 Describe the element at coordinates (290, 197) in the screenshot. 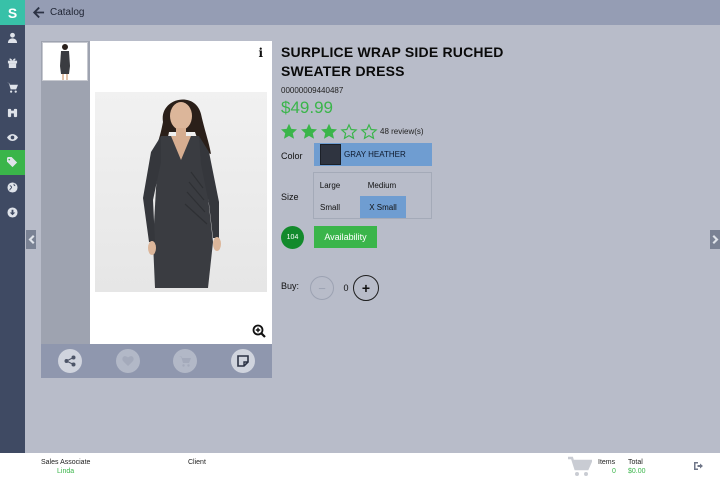

I see `size-label: Size` at that location.